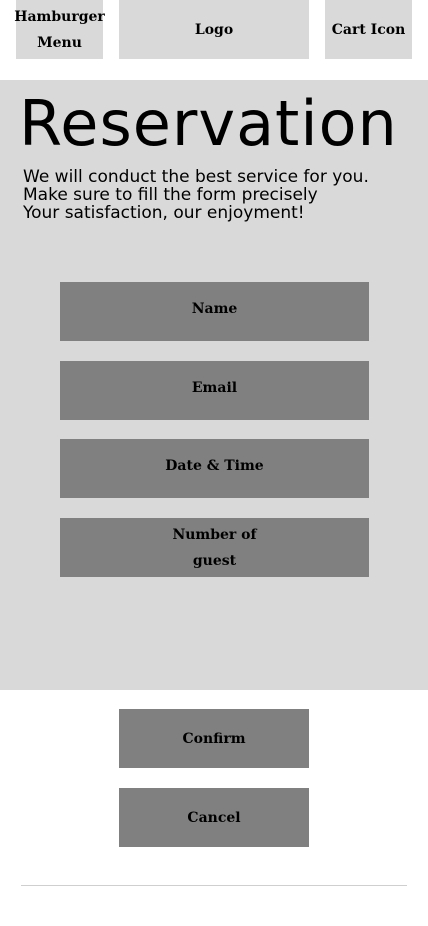 The width and height of the screenshot is (428, 926). What do you see at coordinates (208, 123) in the screenshot?
I see `page-title: Reservation` at bounding box center [208, 123].